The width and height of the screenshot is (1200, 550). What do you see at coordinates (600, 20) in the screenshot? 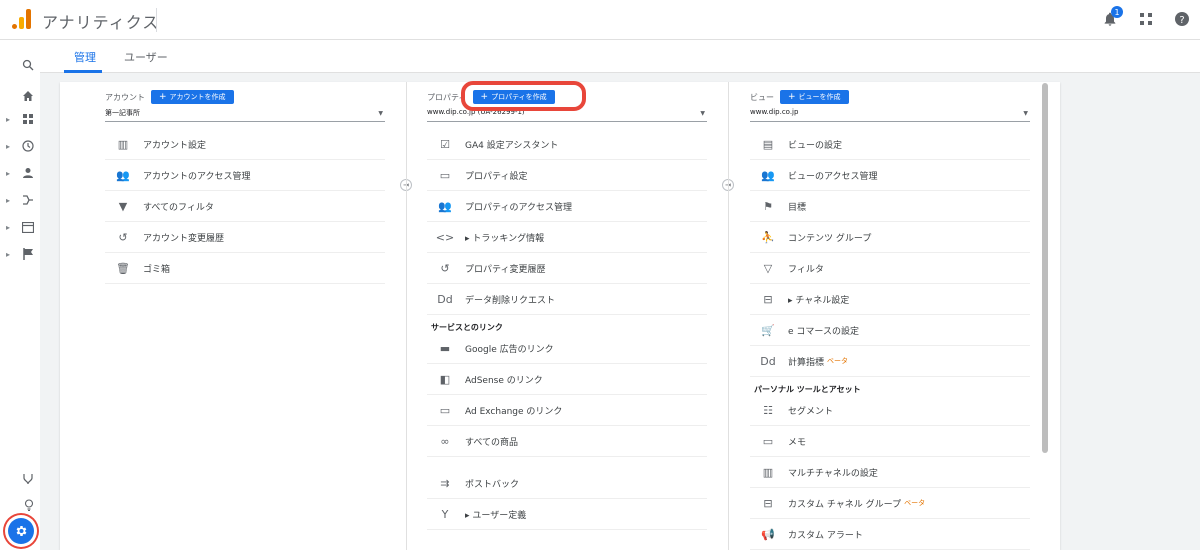
I see `top-bar: アナリティクス 1 ?` at bounding box center [600, 20].